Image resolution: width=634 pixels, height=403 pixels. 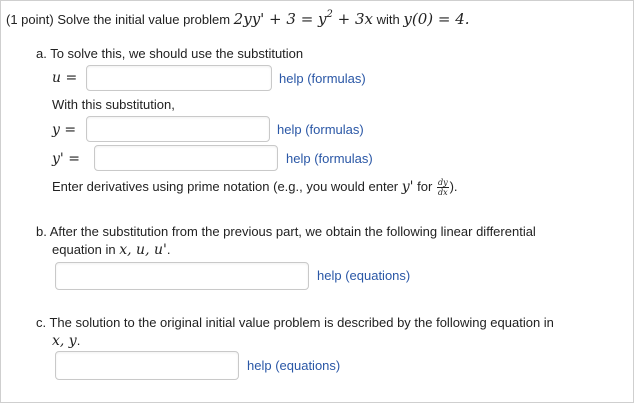 I want to click on u-input, so click(x=179, y=78).